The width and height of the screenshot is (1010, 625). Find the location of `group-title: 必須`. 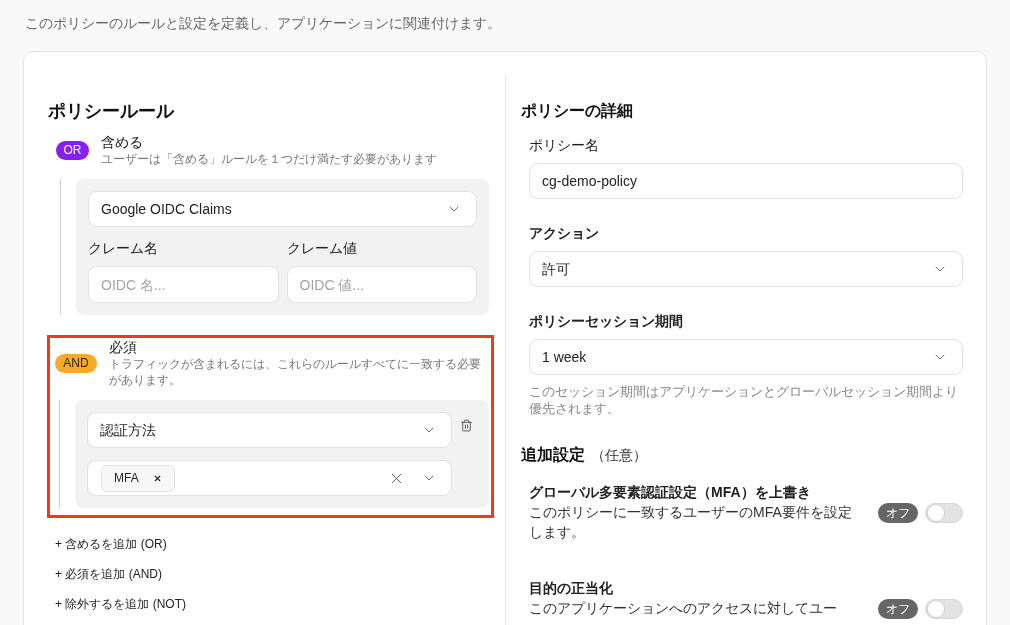

group-title: 必須 is located at coordinates (123, 347).